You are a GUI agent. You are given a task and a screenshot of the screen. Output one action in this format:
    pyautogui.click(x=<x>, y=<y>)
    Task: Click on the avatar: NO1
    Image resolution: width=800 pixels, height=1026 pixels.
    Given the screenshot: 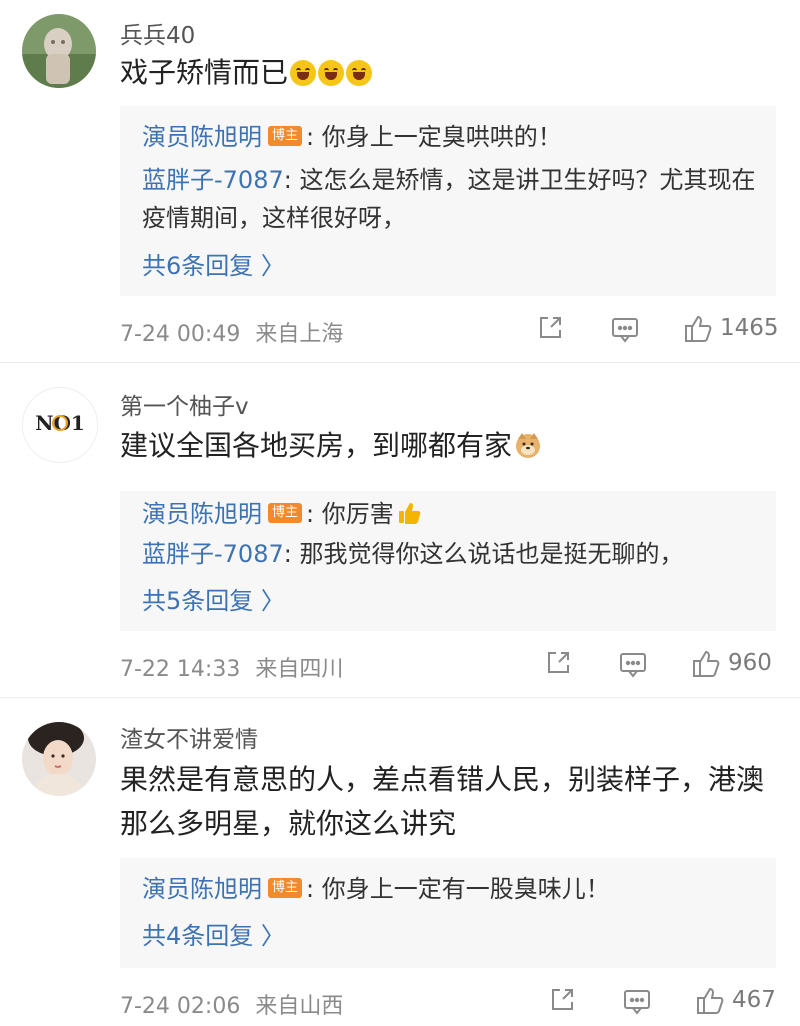 What is the action you would take?
    pyautogui.click(x=60, y=425)
    